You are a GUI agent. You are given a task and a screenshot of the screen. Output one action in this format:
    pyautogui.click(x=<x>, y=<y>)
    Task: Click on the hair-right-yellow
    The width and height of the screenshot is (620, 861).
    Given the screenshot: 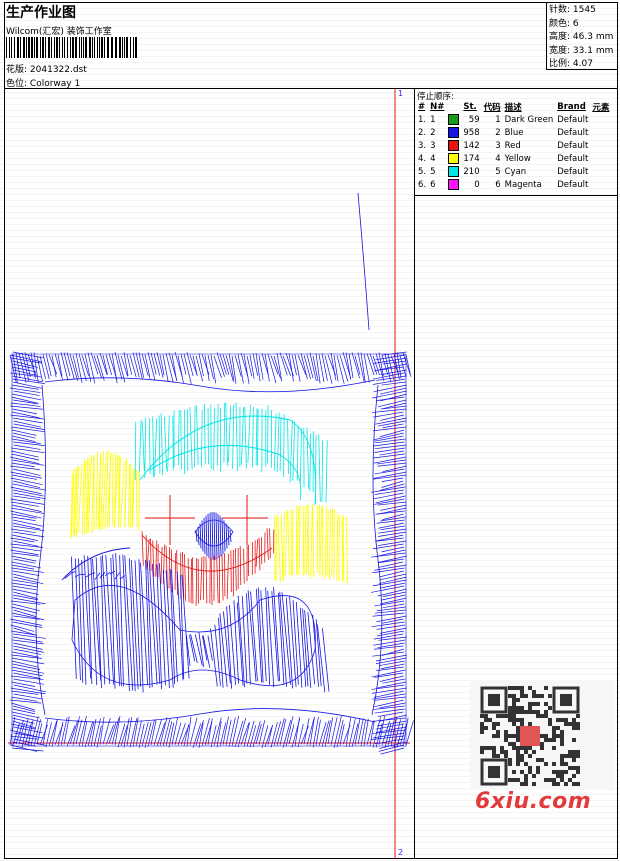 What is the action you would take?
    pyautogui.click(x=311, y=544)
    